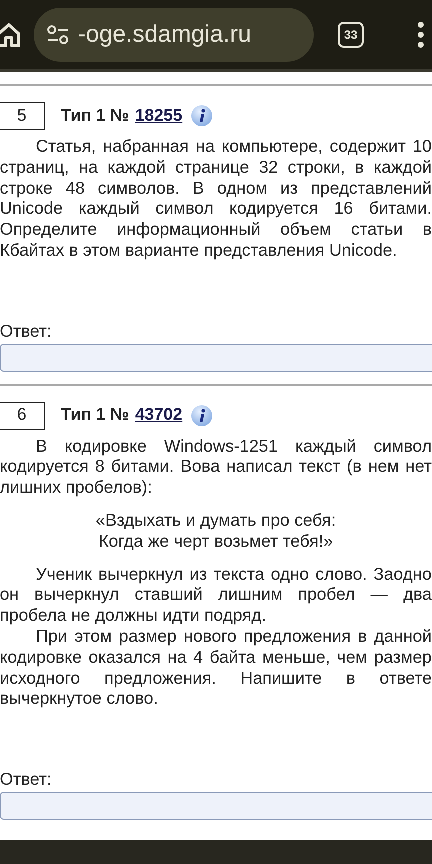 This screenshot has width=432, height=864. I want to click on tab-count-button: 33, so click(351, 35).